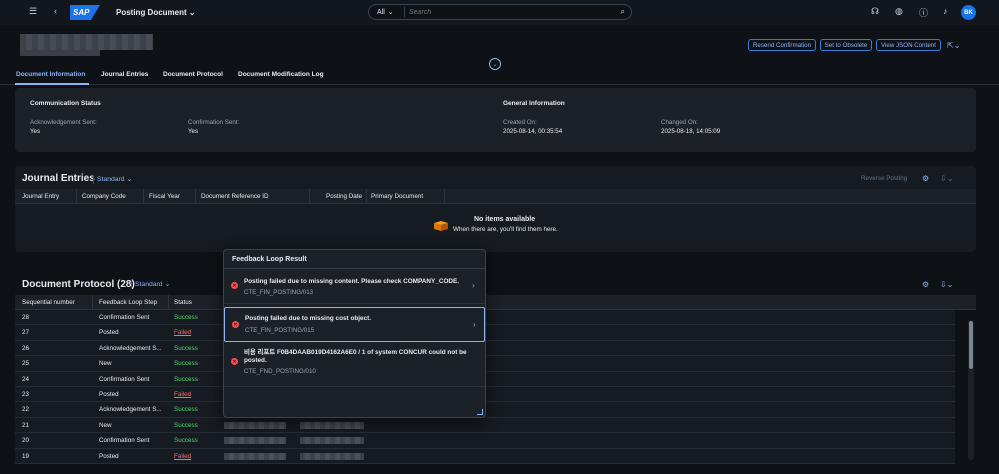 The image size is (999, 474). What do you see at coordinates (85, 12) in the screenshot?
I see `sap-logo: SAP` at bounding box center [85, 12].